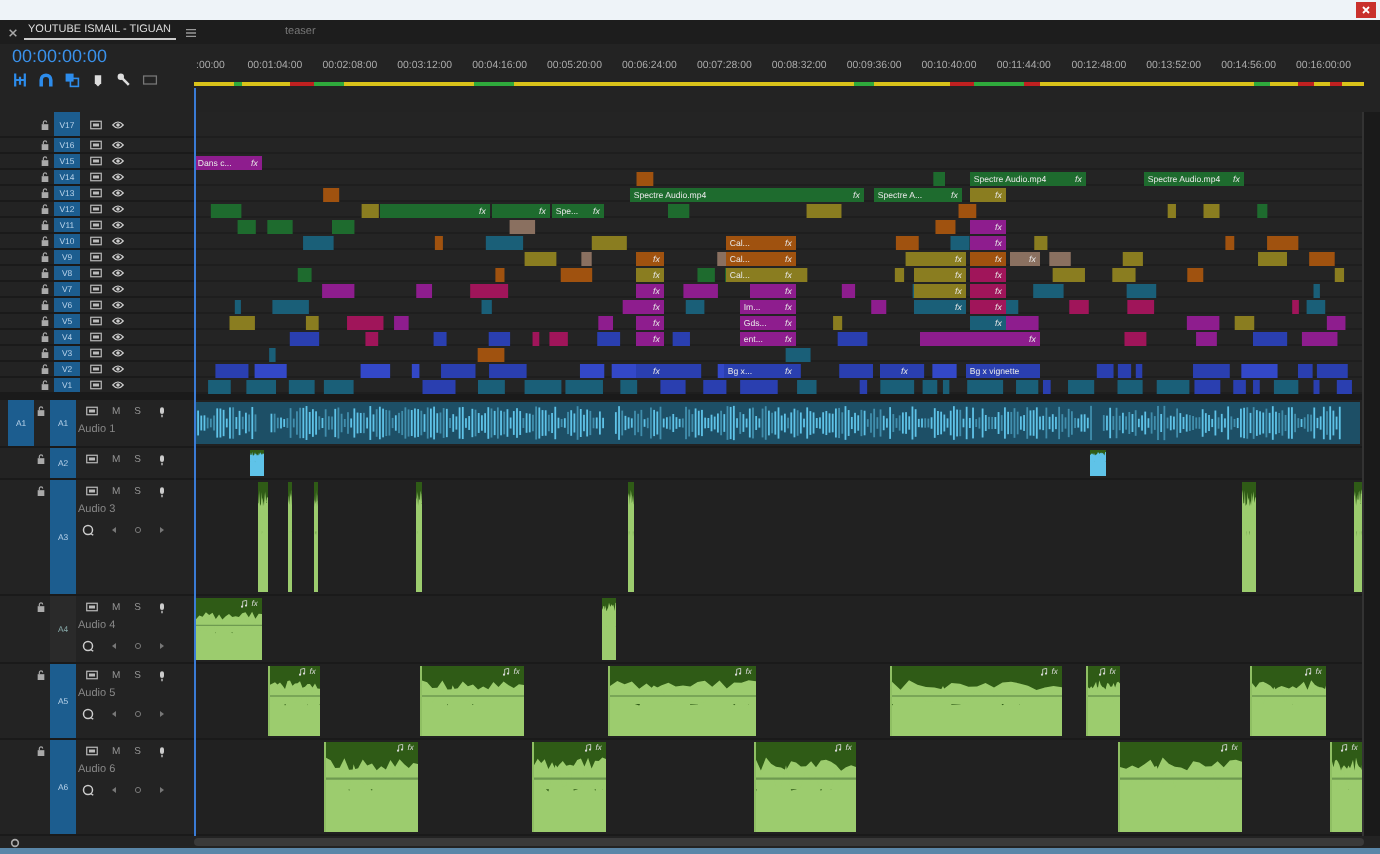  I want to click on nest-icon, so click(20, 80).